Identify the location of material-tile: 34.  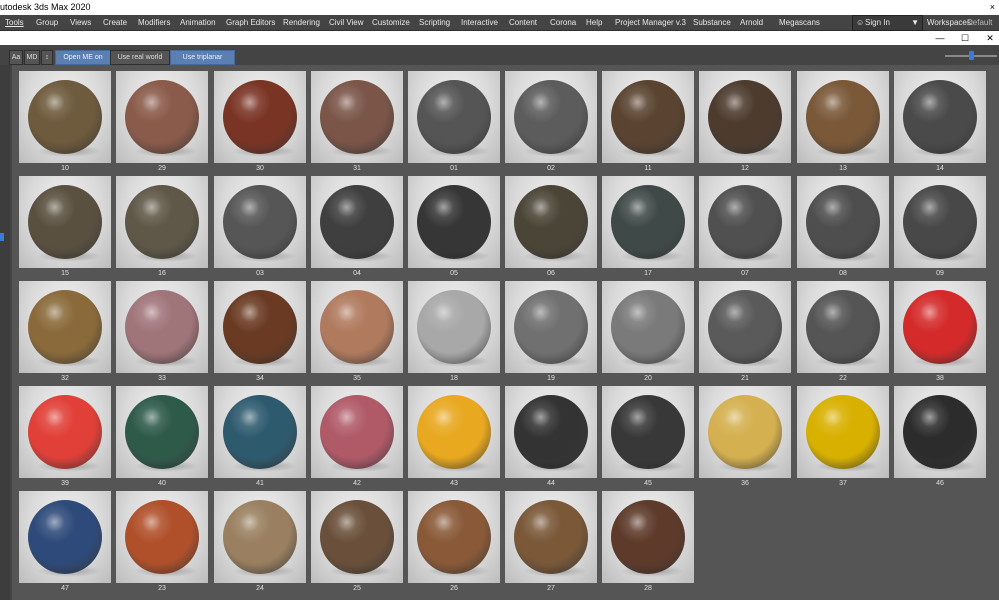
(260, 331).